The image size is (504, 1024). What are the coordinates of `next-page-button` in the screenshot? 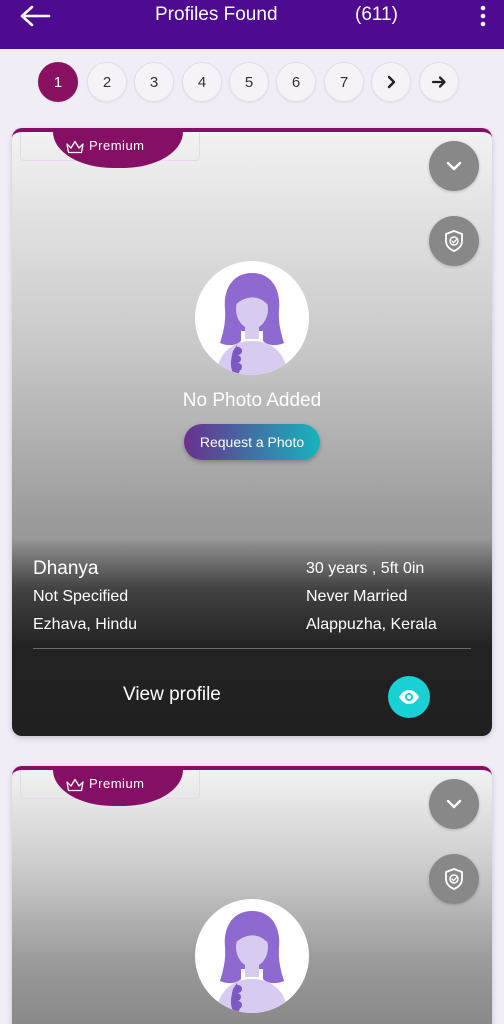 It's located at (391, 82).